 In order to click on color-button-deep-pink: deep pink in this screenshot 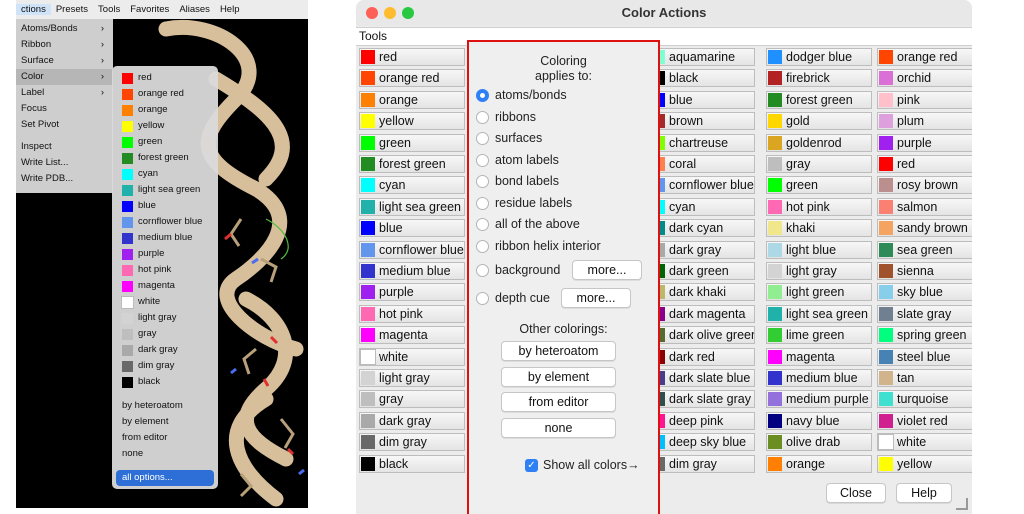, I will do `click(702, 420)`.